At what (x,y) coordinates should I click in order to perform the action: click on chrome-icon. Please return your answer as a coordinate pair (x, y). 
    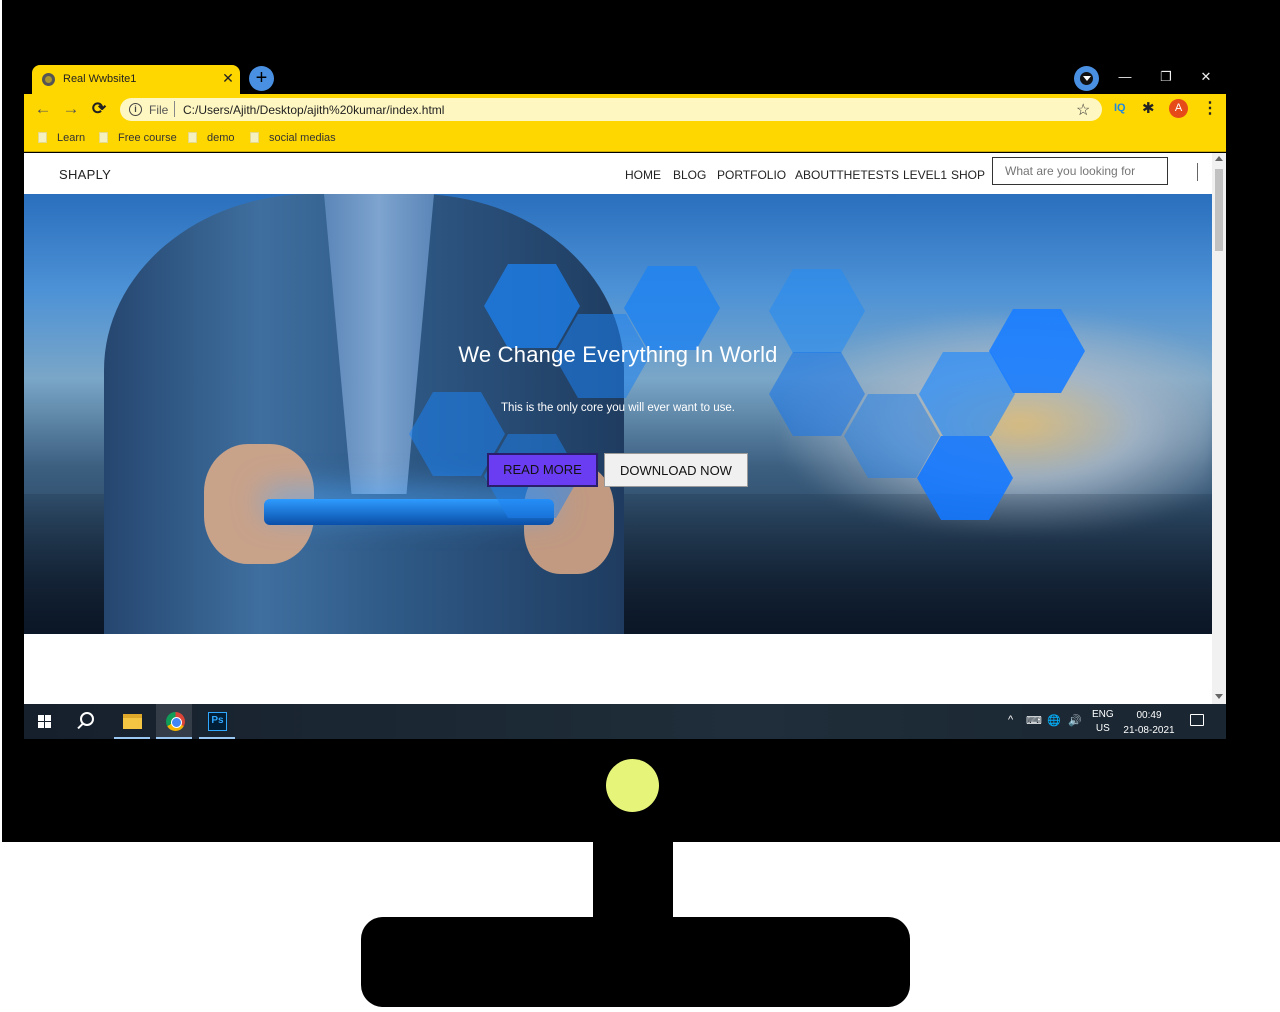
    Looking at the image, I should click on (175, 721).